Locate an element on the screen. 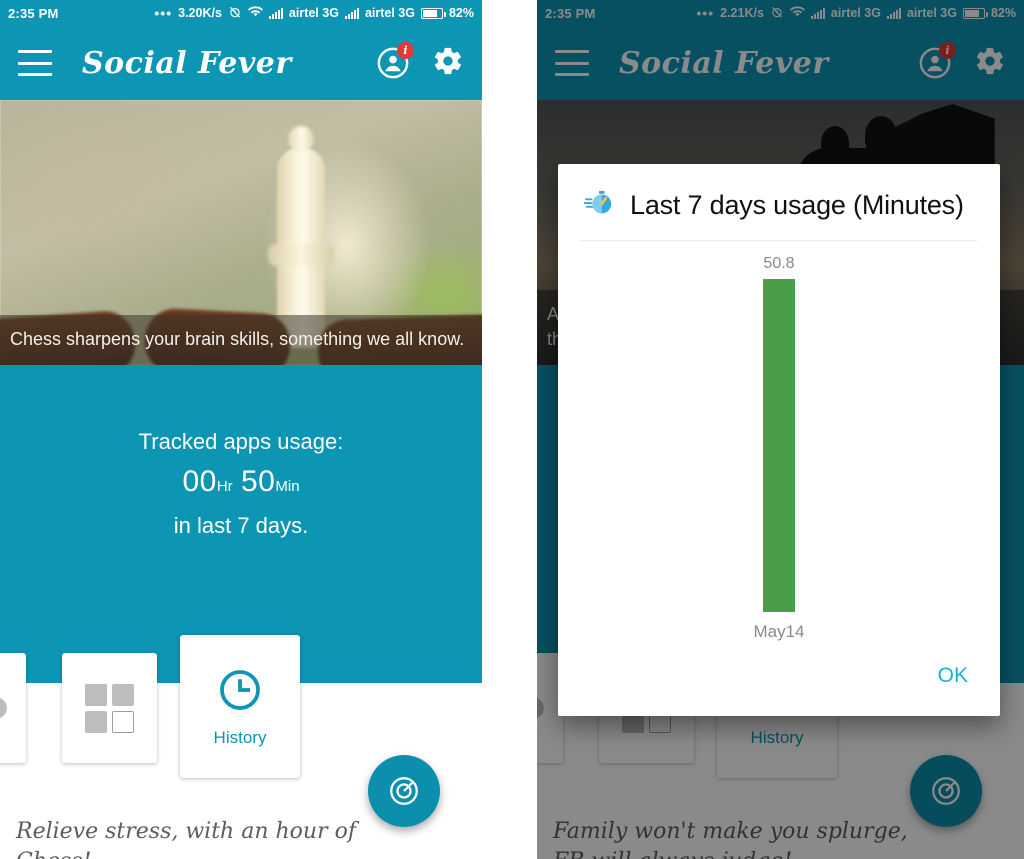 This screenshot has height=859, width=1024. status-network-speed: 2.21K/s is located at coordinates (742, 13).